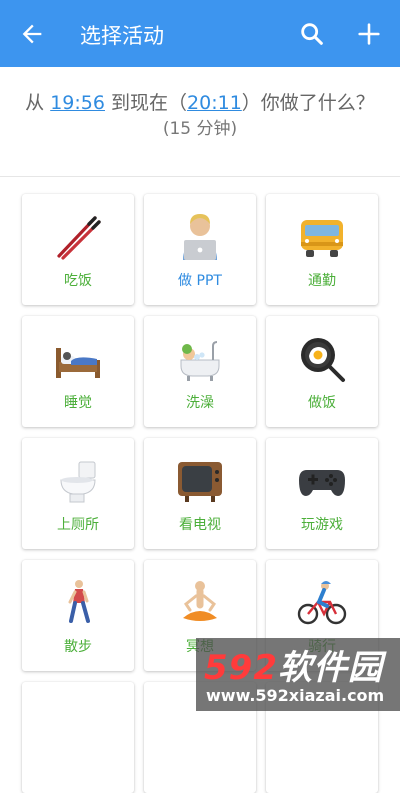 The width and height of the screenshot is (400, 793). What do you see at coordinates (78, 737) in the screenshot?
I see `activity-card-partial` at bounding box center [78, 737].